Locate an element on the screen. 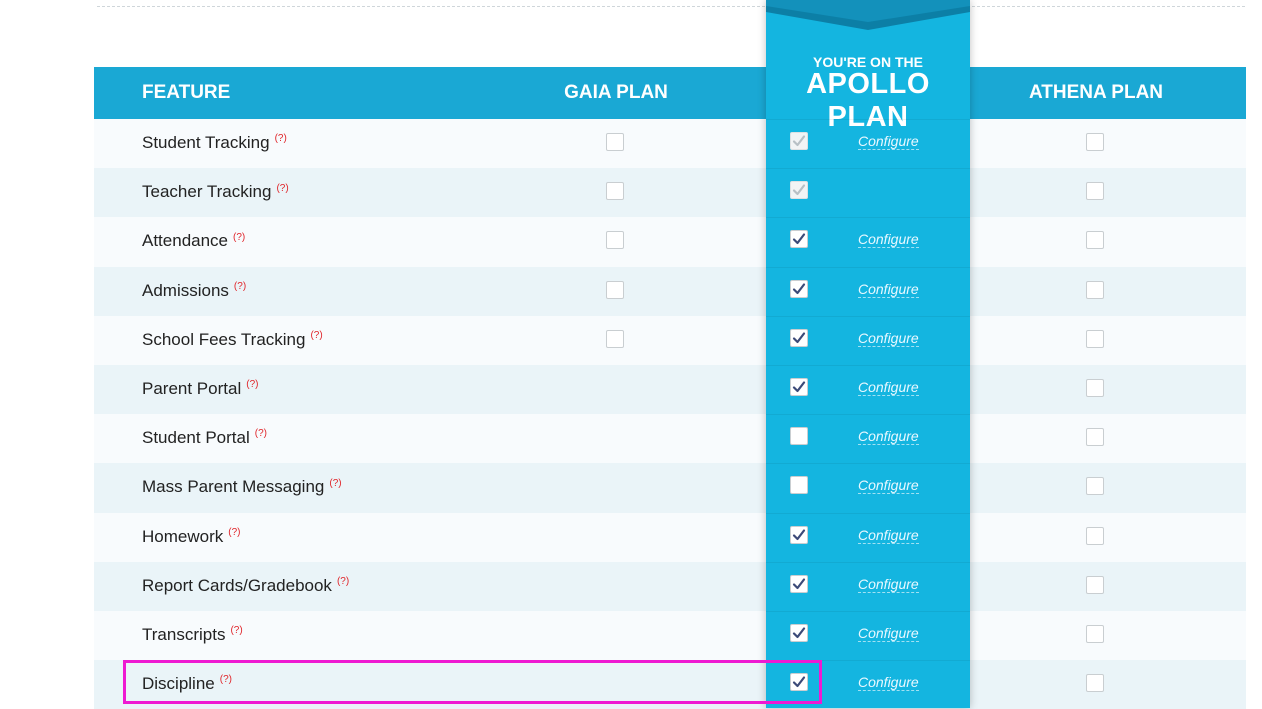 The width and height of the screenshot is (1262, 709). top-divider is located at coordinates (671, 6).